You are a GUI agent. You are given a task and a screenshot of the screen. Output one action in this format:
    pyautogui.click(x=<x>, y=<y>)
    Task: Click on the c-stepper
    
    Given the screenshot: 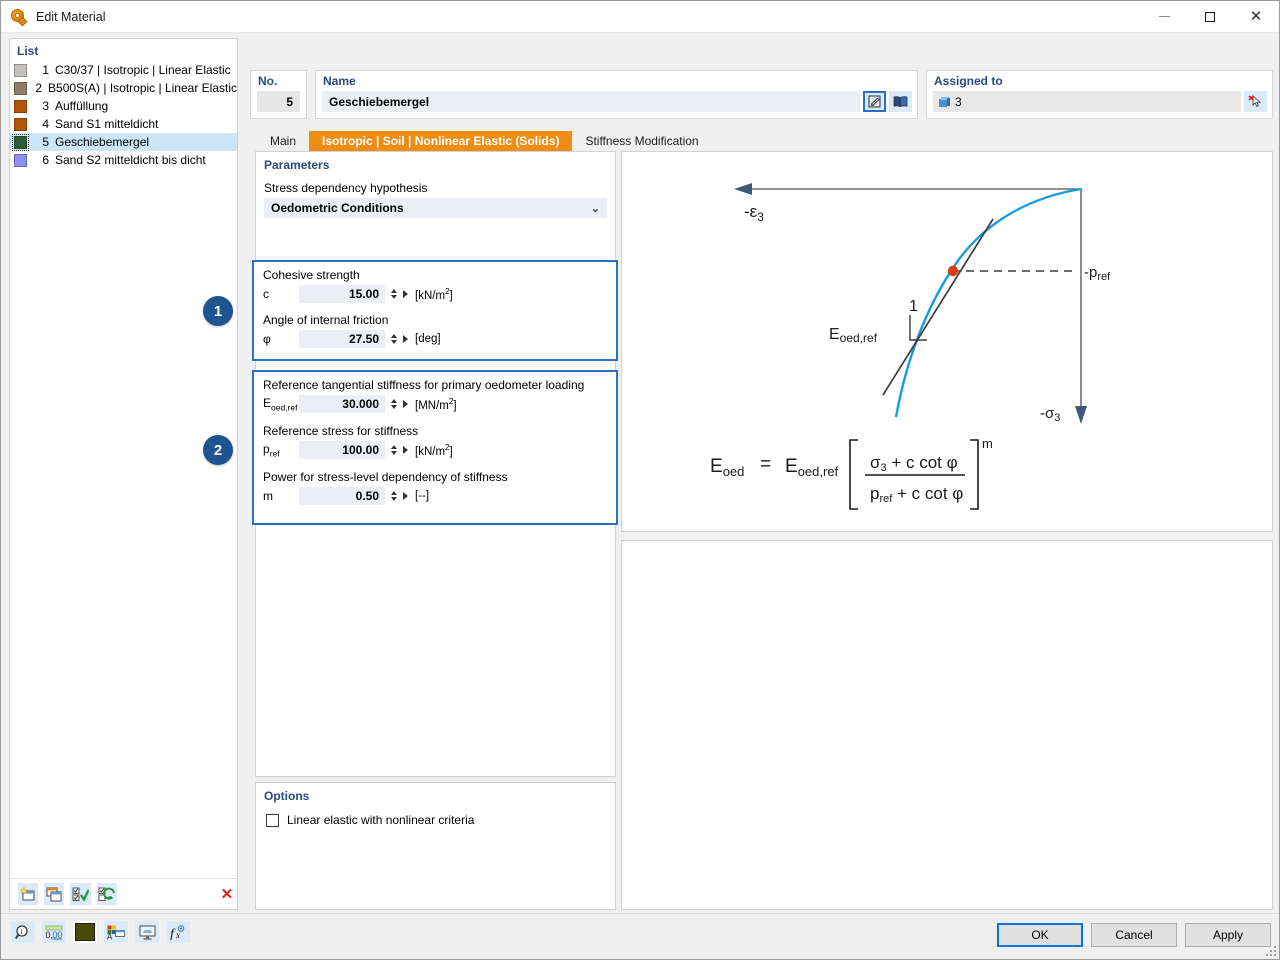 What is the action you would take?
    pyautogui.click(x=393, y=294)
    